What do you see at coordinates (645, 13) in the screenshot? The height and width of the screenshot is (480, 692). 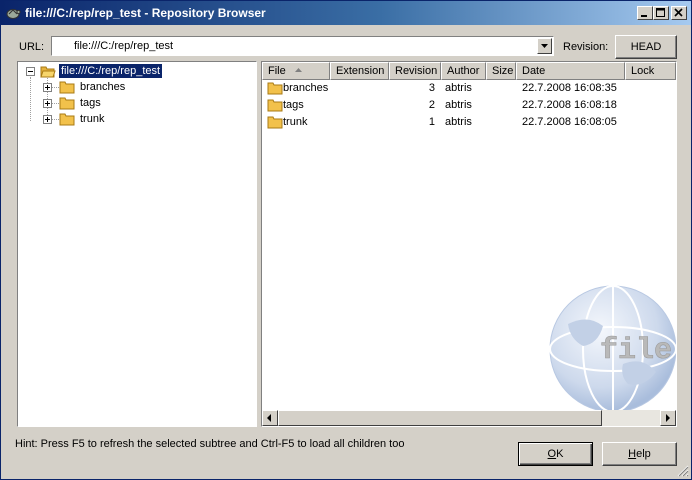 I see `minimize-button` at bounding box center [645, 13].